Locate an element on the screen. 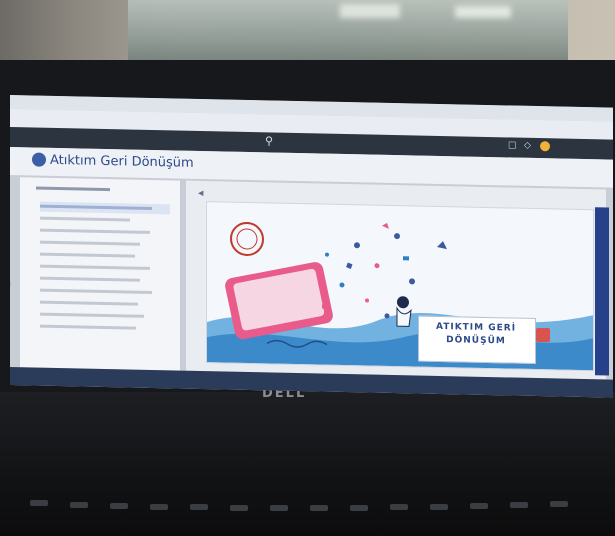 This screenshot has height=536, width=615. search-icon: ⚲ is located at coordinates (269, 140).